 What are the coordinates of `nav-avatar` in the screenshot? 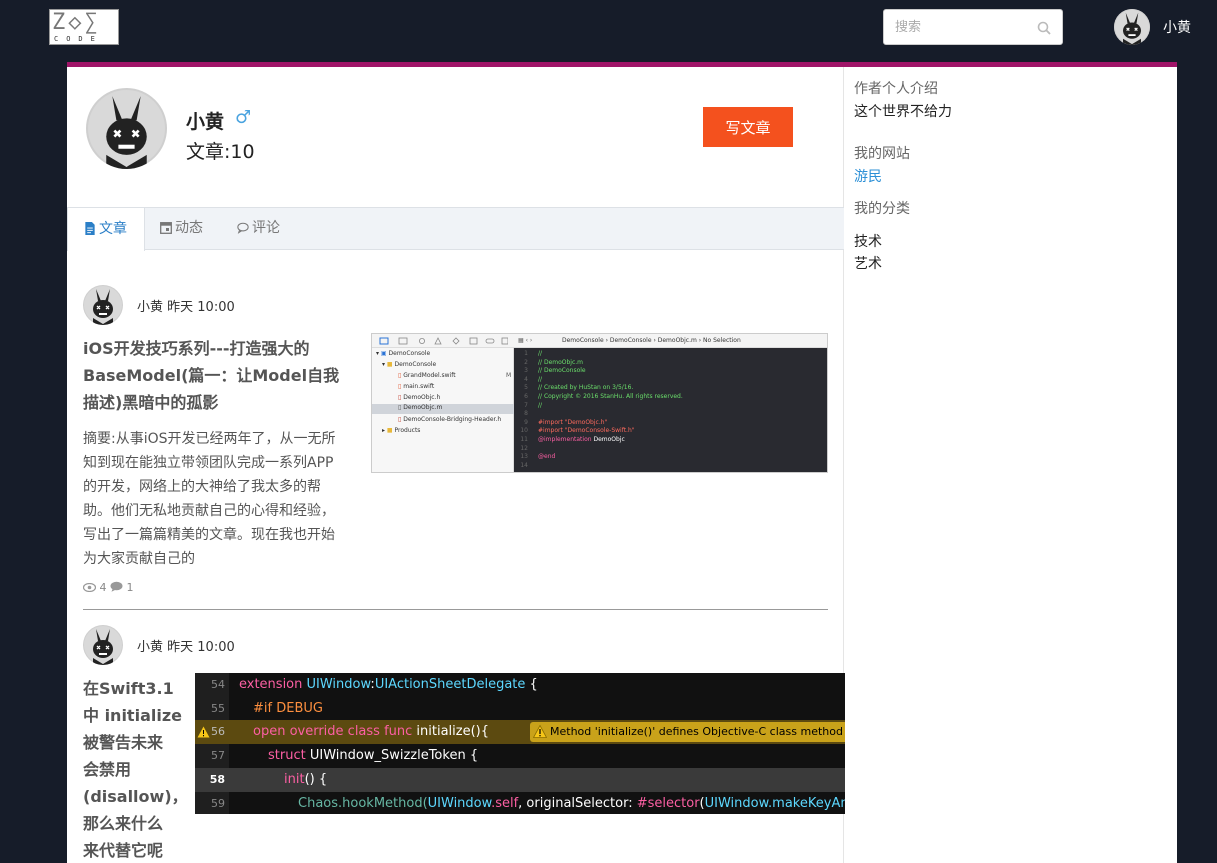 It's located at (1132, 27).